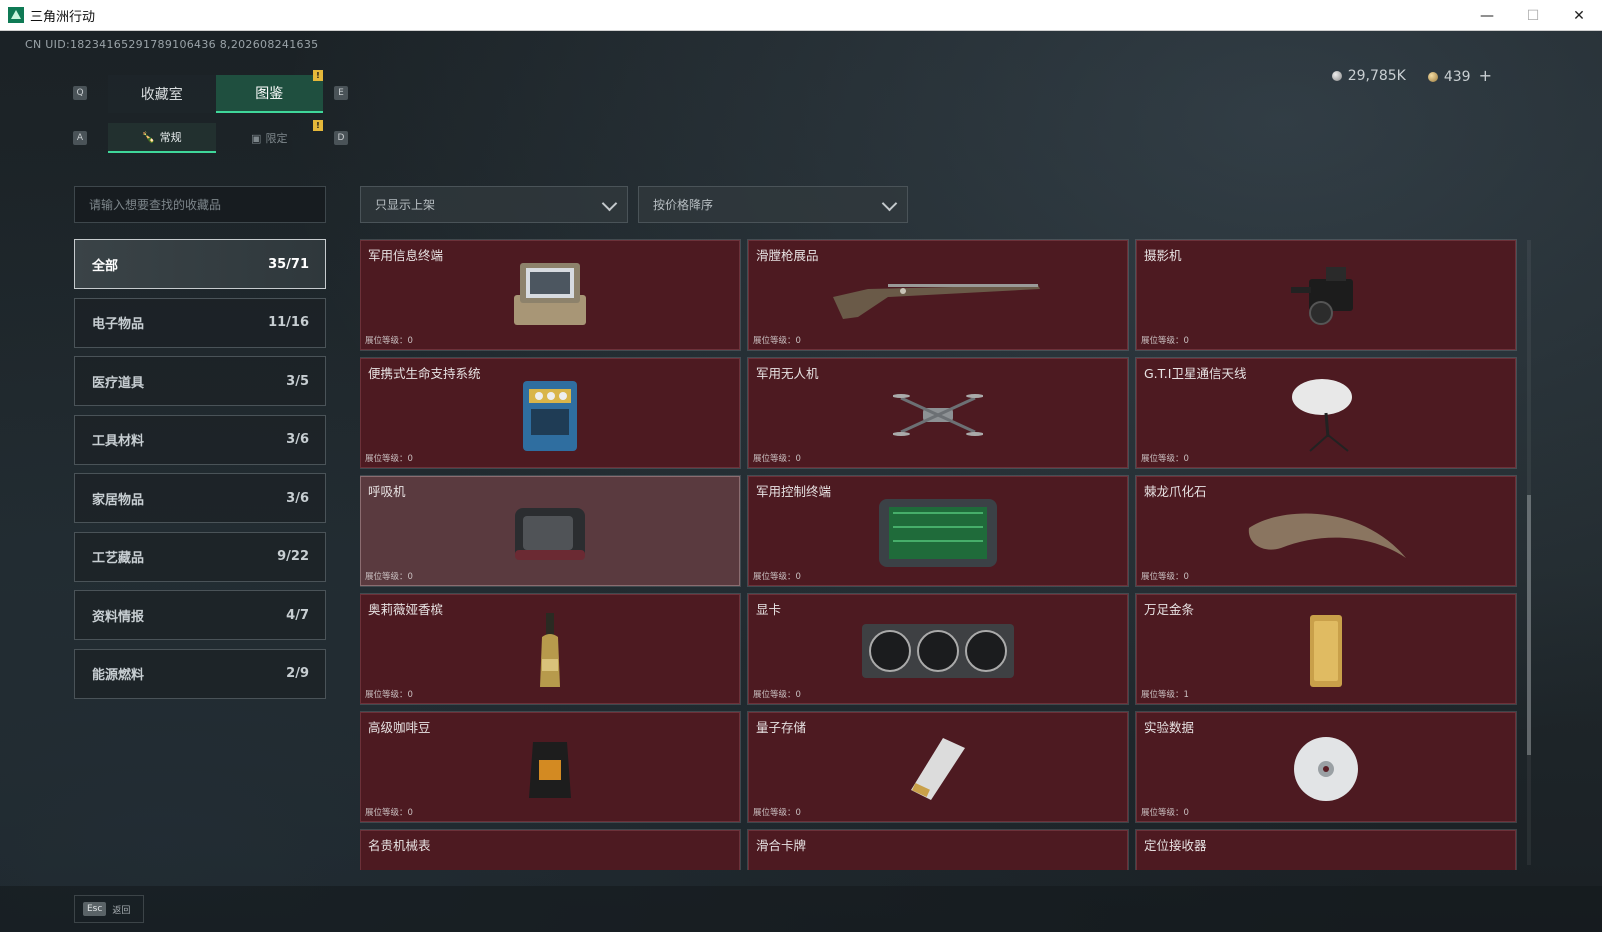  What do you see at coordinates (170, 137) in the screenshot?
I see `subtab-regular-label: 常规` at bounding box center [170, 137].